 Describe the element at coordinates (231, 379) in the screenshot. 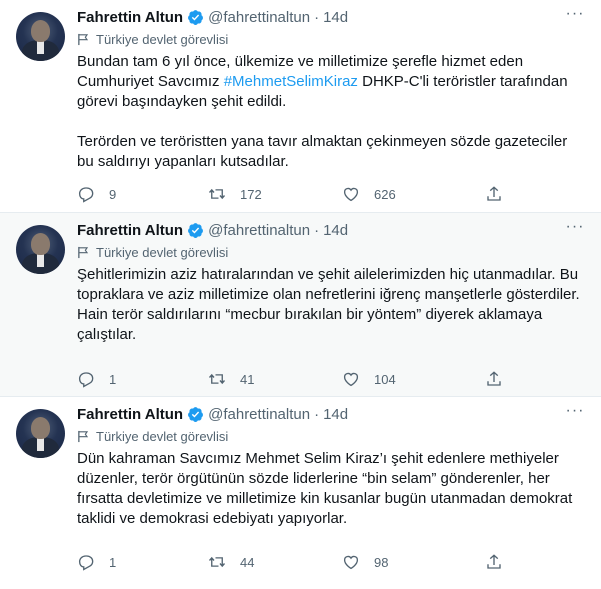

I see `retweet-button: 41` at that location.